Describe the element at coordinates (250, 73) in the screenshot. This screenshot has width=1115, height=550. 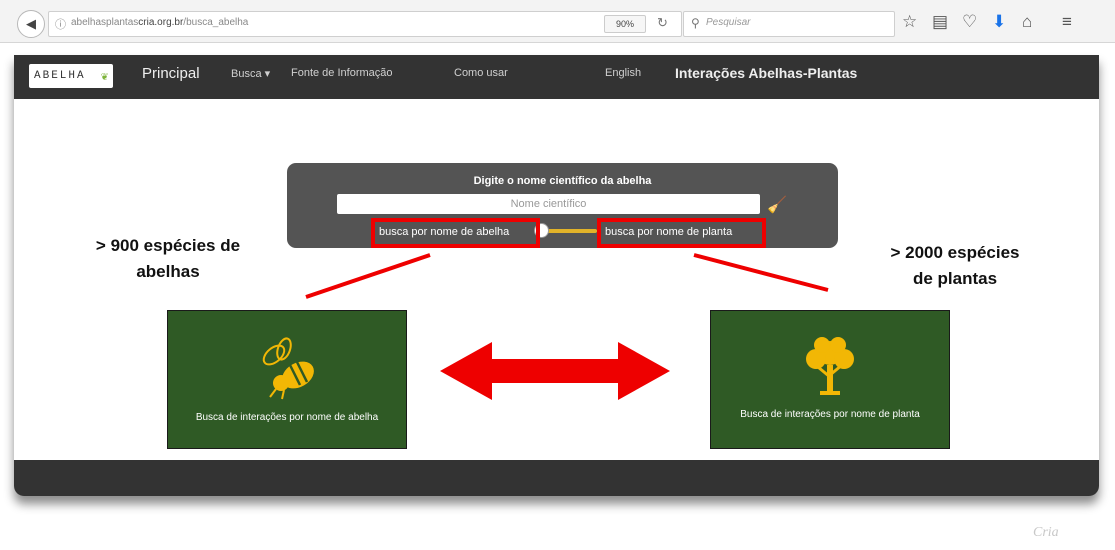
I see `nav-busca-dropdown: Busca ▾` at that location.